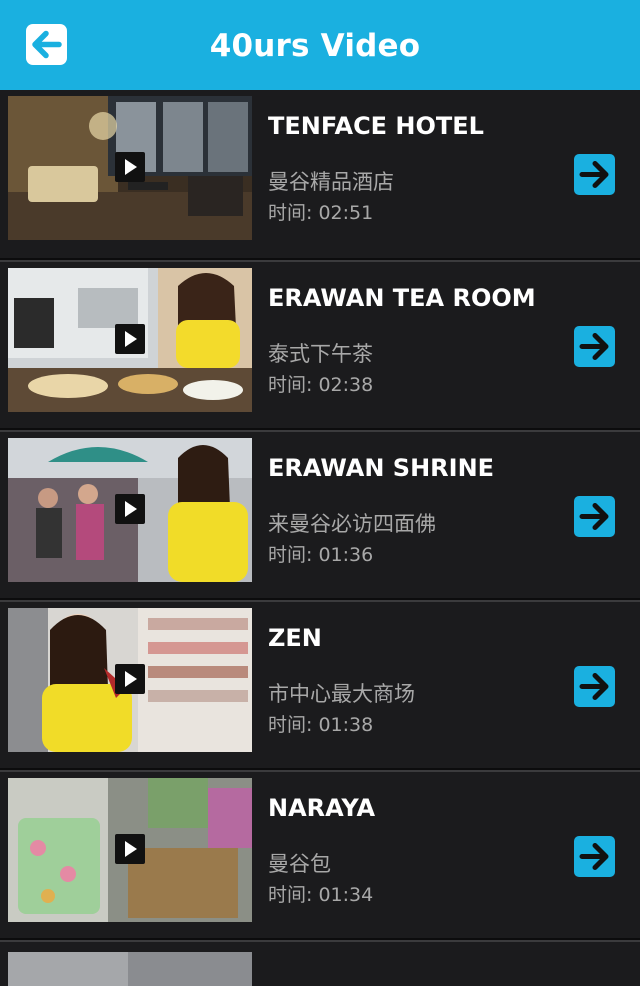  I want to click on video-subtitle: 曼谷包, so click(299, 864).